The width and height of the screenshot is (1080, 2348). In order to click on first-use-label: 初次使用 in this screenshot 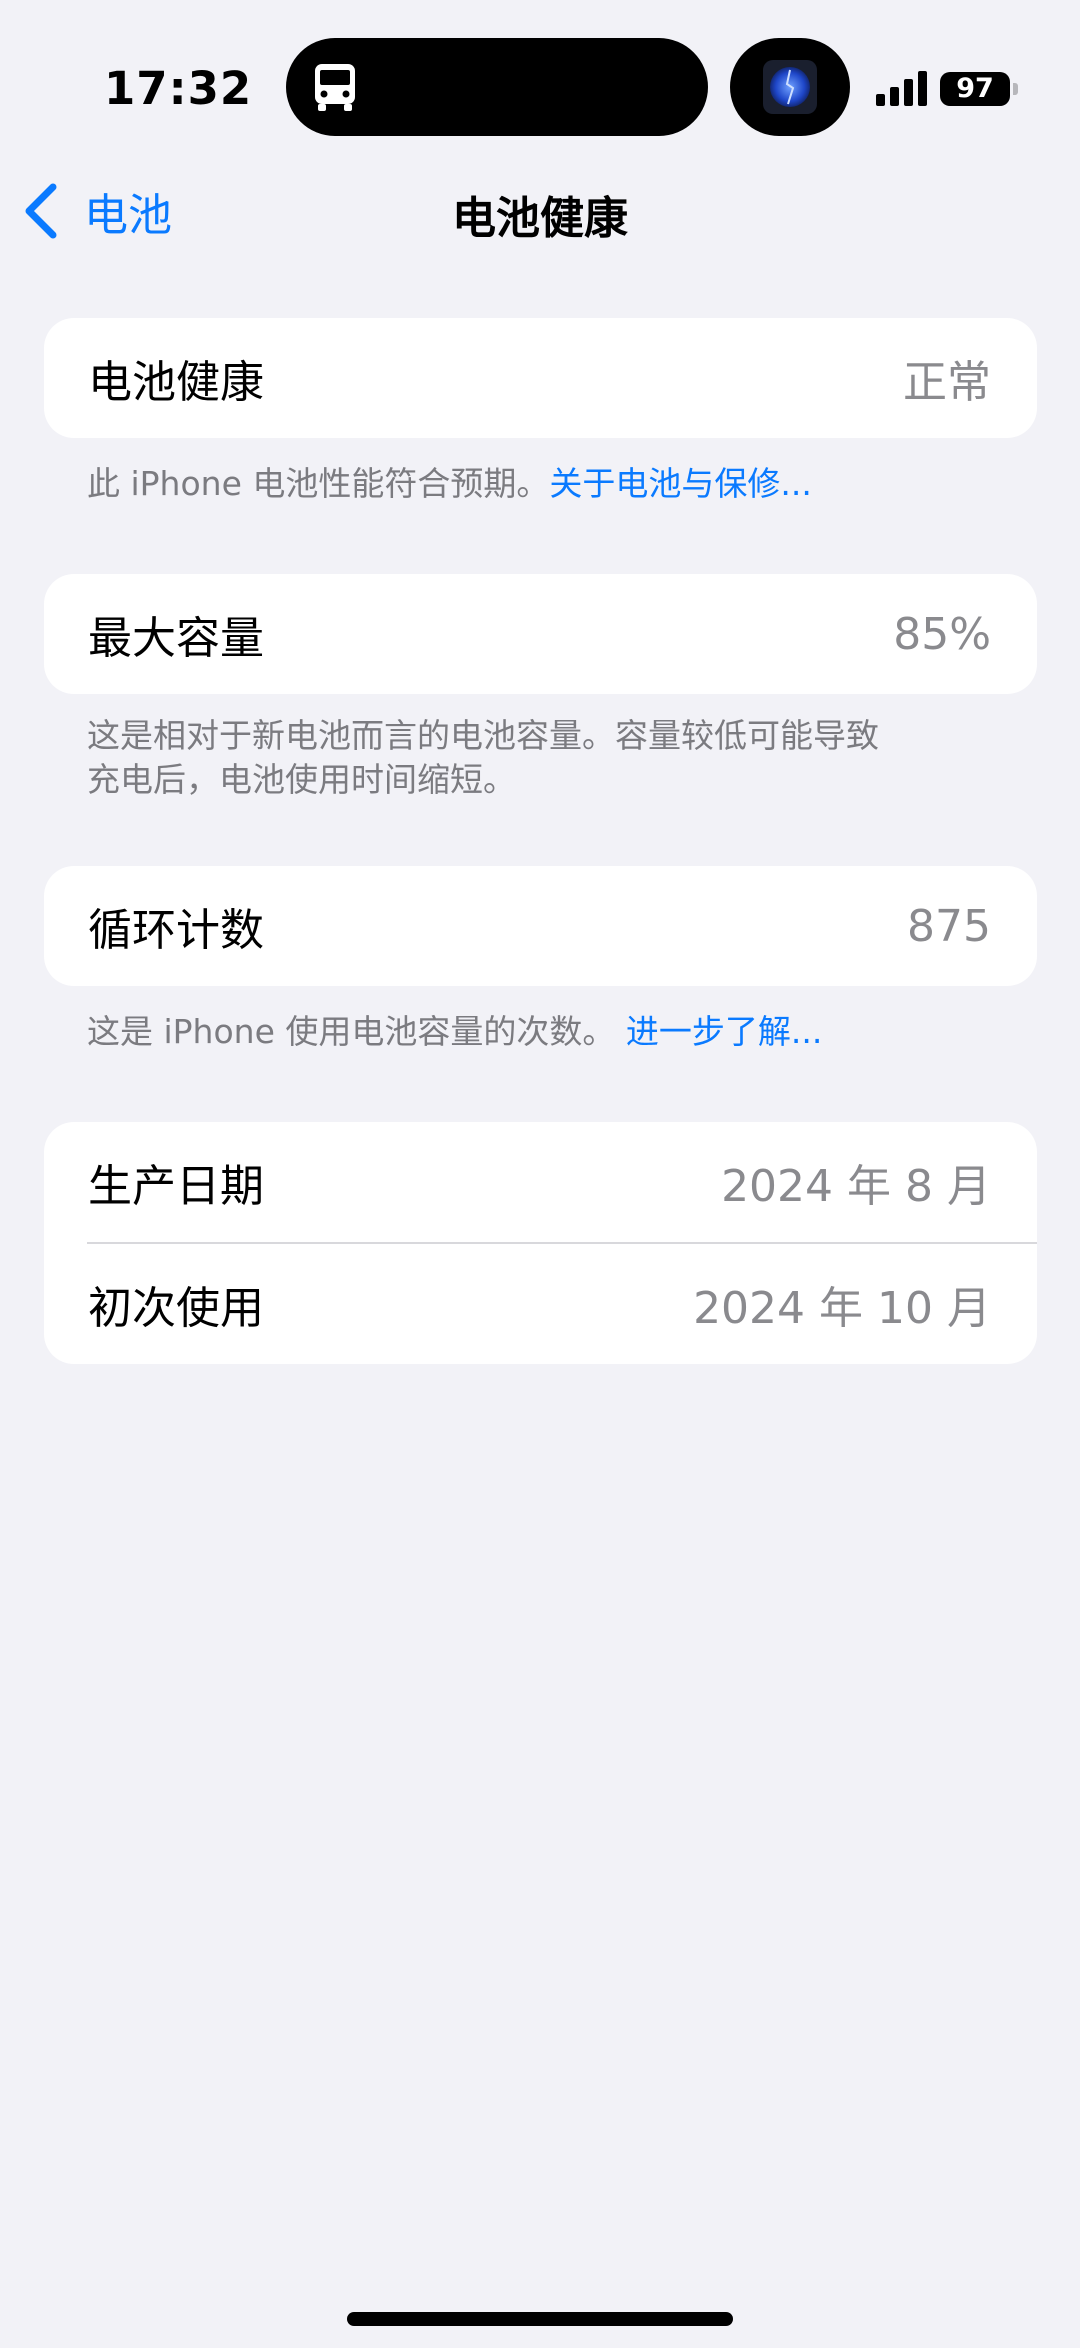, I will do `click(176, 1308)`.